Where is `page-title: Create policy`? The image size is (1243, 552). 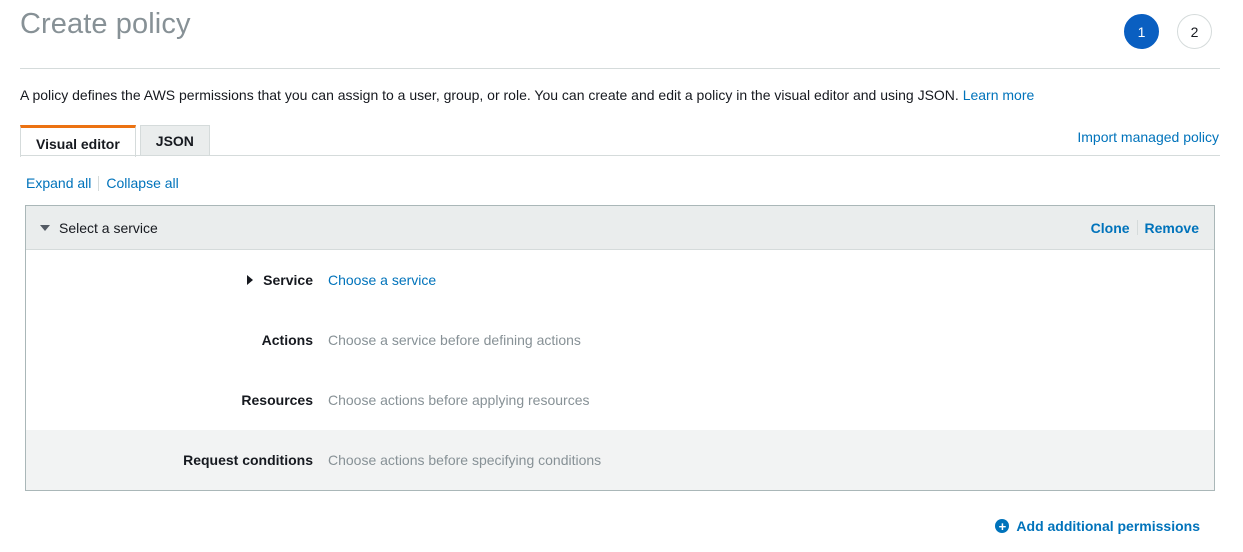 page-title: Create policy is located at coordinates (105, 24).